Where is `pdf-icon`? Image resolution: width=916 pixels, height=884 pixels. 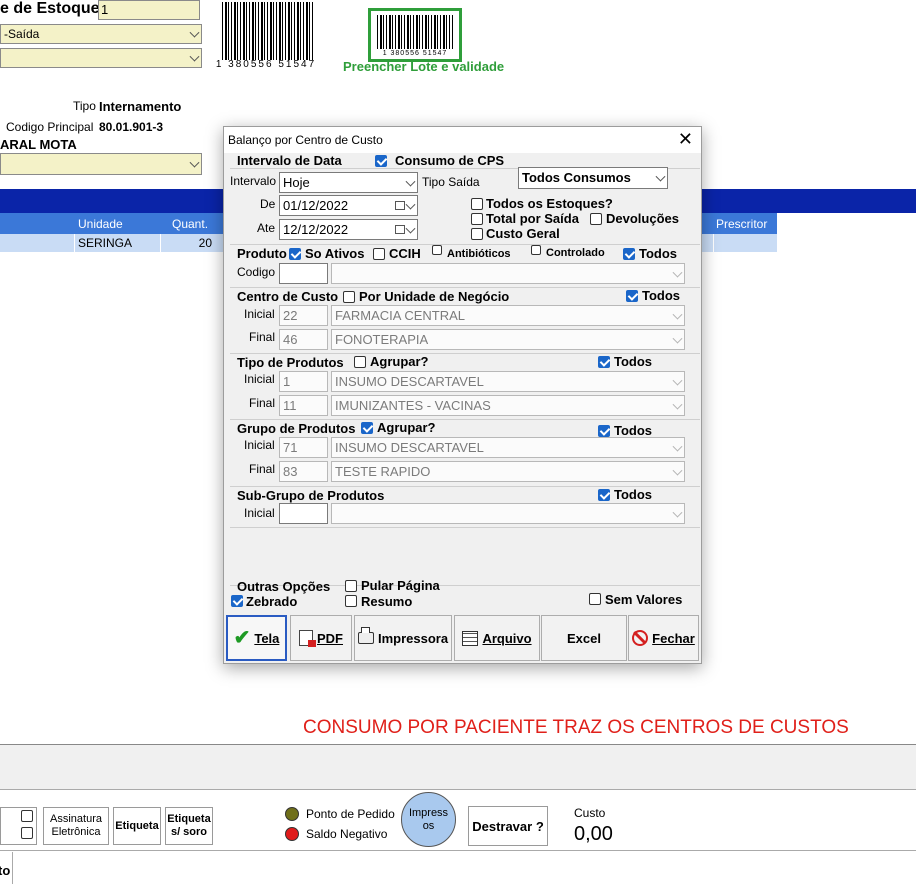
pdf-icon is located at coordinates (307, 638).